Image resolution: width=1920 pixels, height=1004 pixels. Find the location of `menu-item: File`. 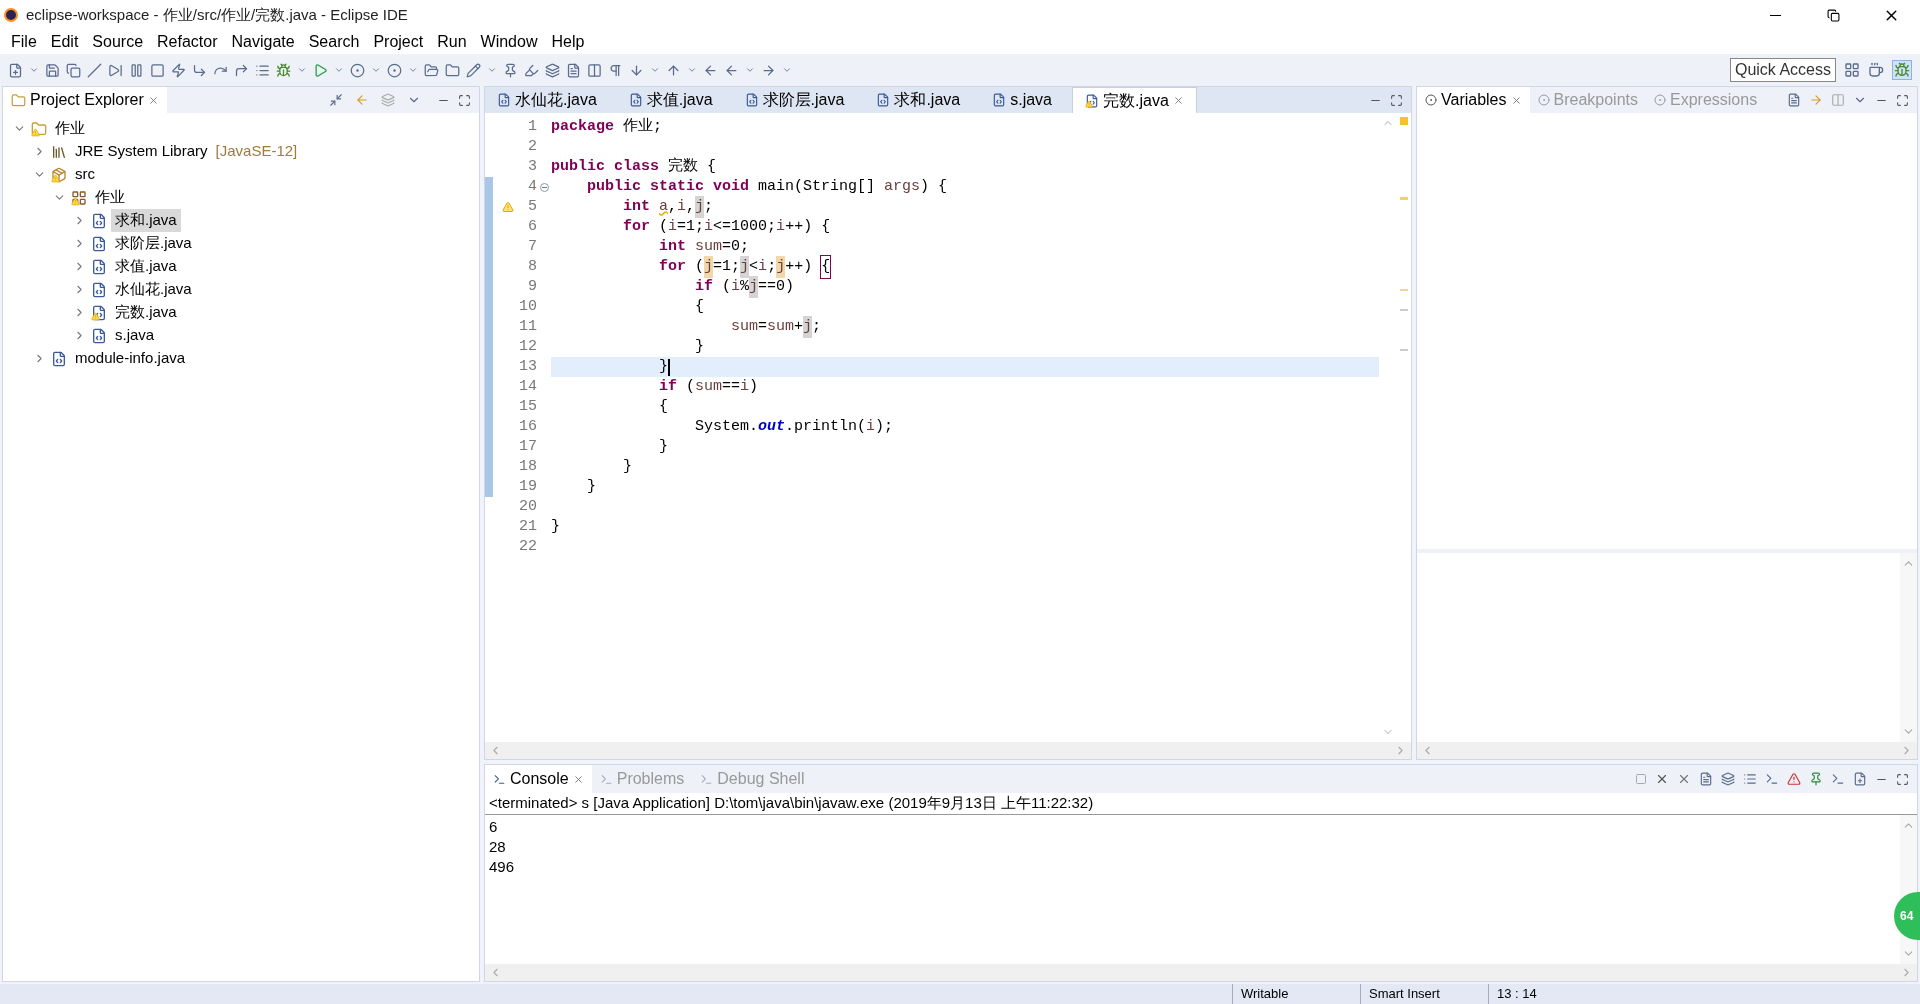

menu-item: File is located at coordinates (24, 42).